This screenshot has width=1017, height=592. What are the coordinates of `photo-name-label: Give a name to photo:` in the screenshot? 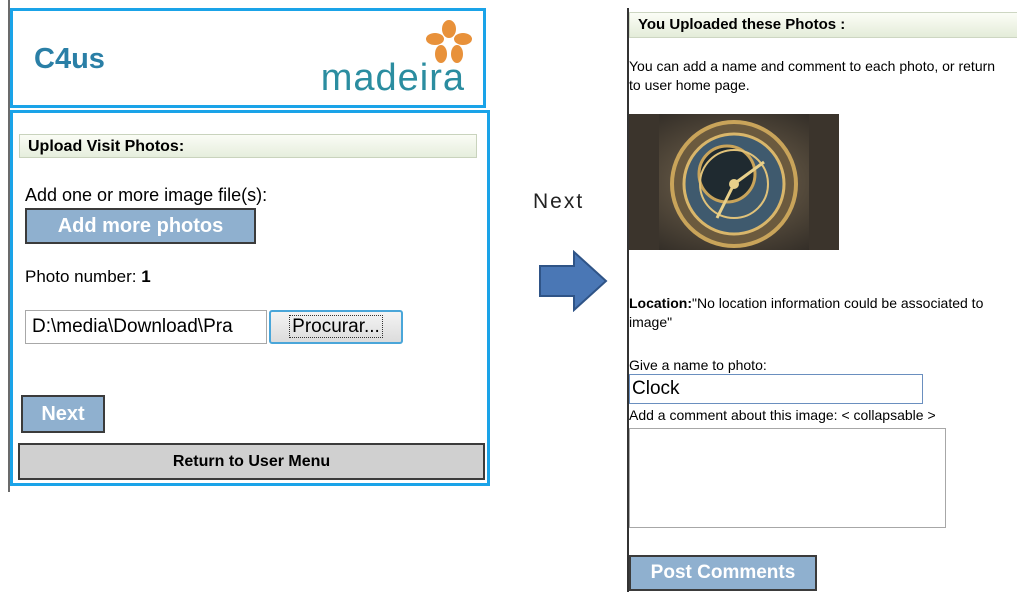 It's located at (698, 365).